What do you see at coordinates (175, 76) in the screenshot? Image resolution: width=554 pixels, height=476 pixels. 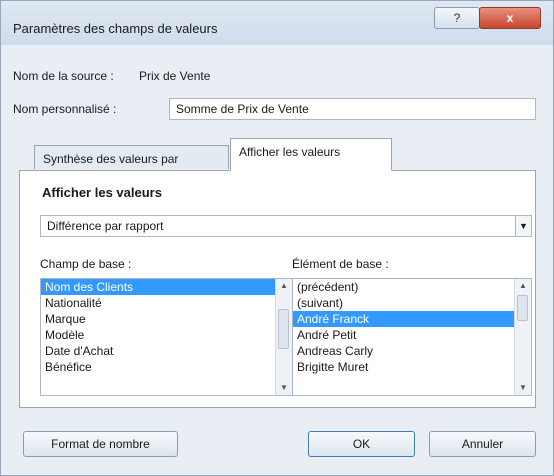 I see `source-name-value: Prix de Vente` at bounding box center [175, 76].